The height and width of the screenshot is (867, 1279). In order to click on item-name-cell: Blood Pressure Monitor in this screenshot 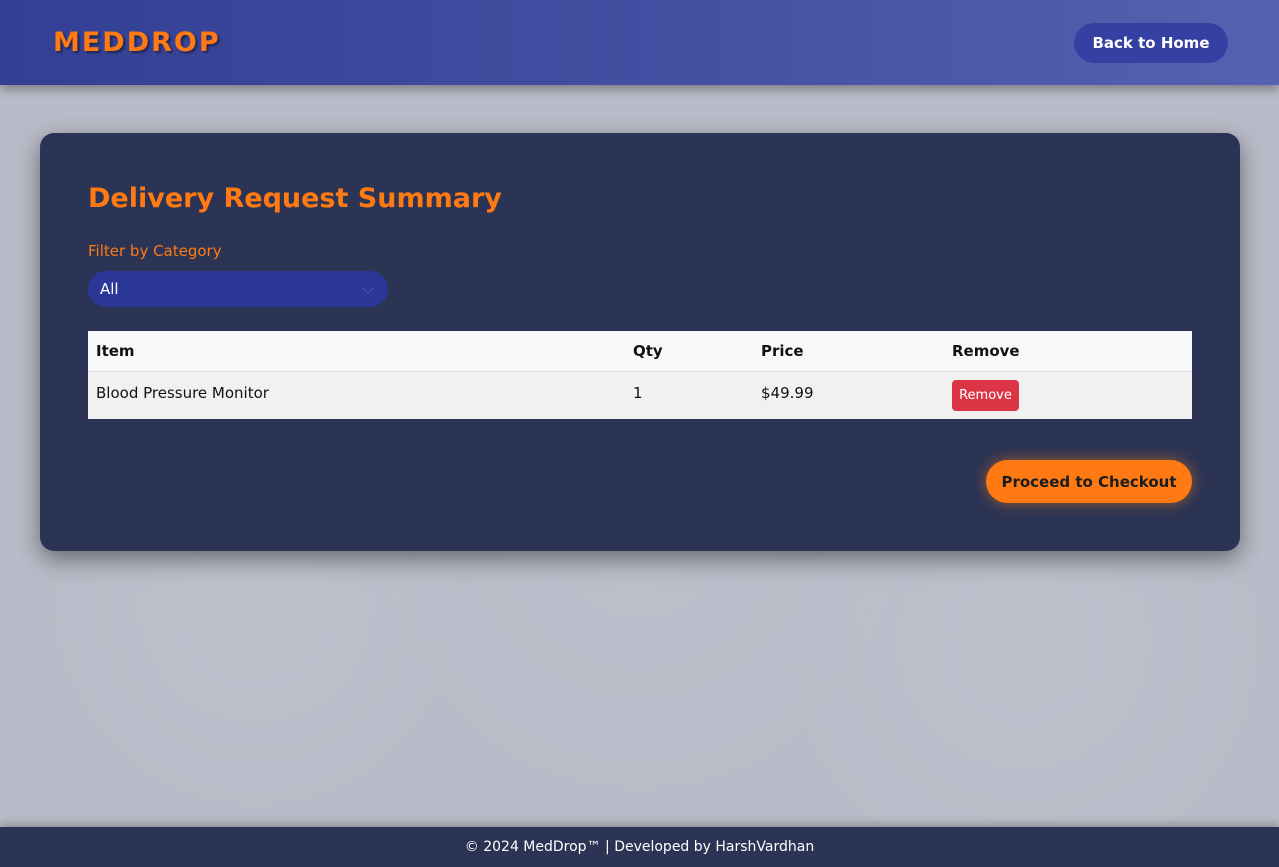, I will do `click(182, 392)`.